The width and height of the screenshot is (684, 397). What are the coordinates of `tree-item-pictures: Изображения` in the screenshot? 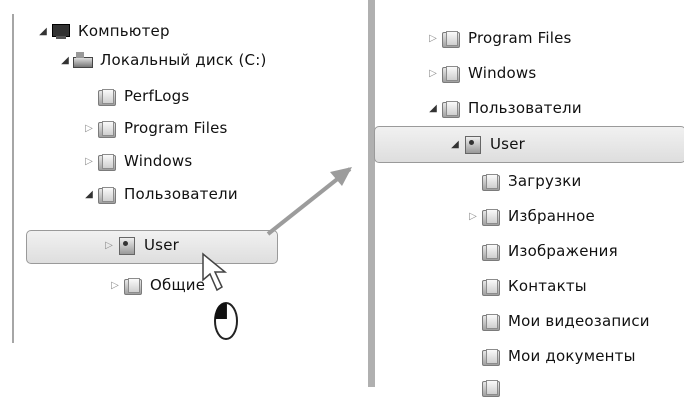 It's located at (542, 251).